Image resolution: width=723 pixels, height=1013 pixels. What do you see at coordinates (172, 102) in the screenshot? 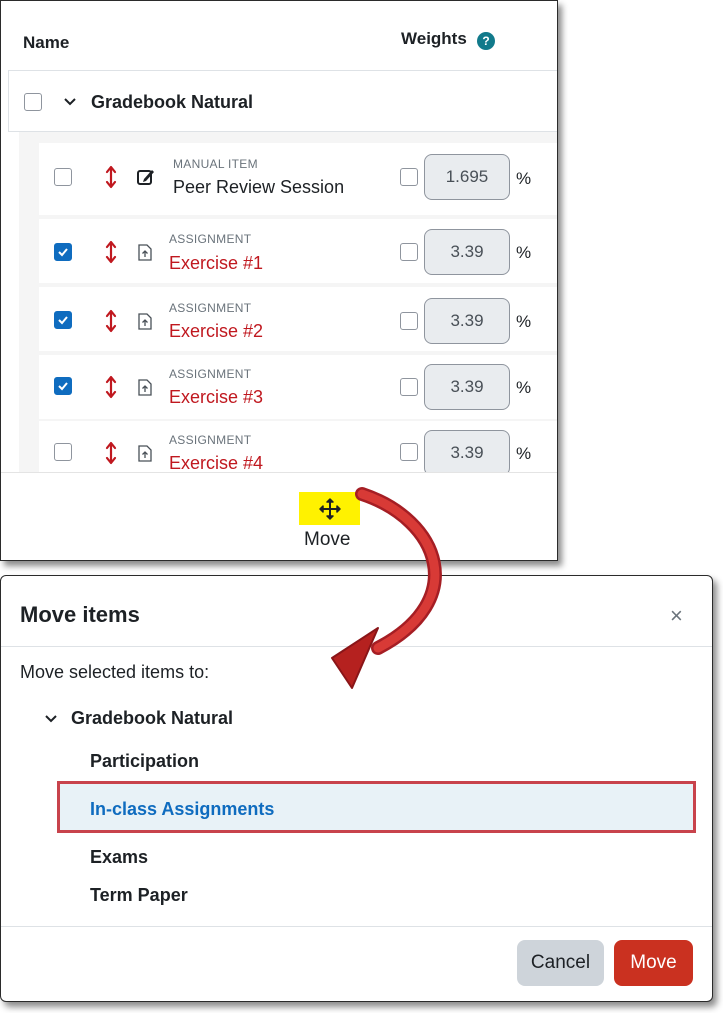
I see `category-title: Gradebook Natural` at bounding box center [172, 102].